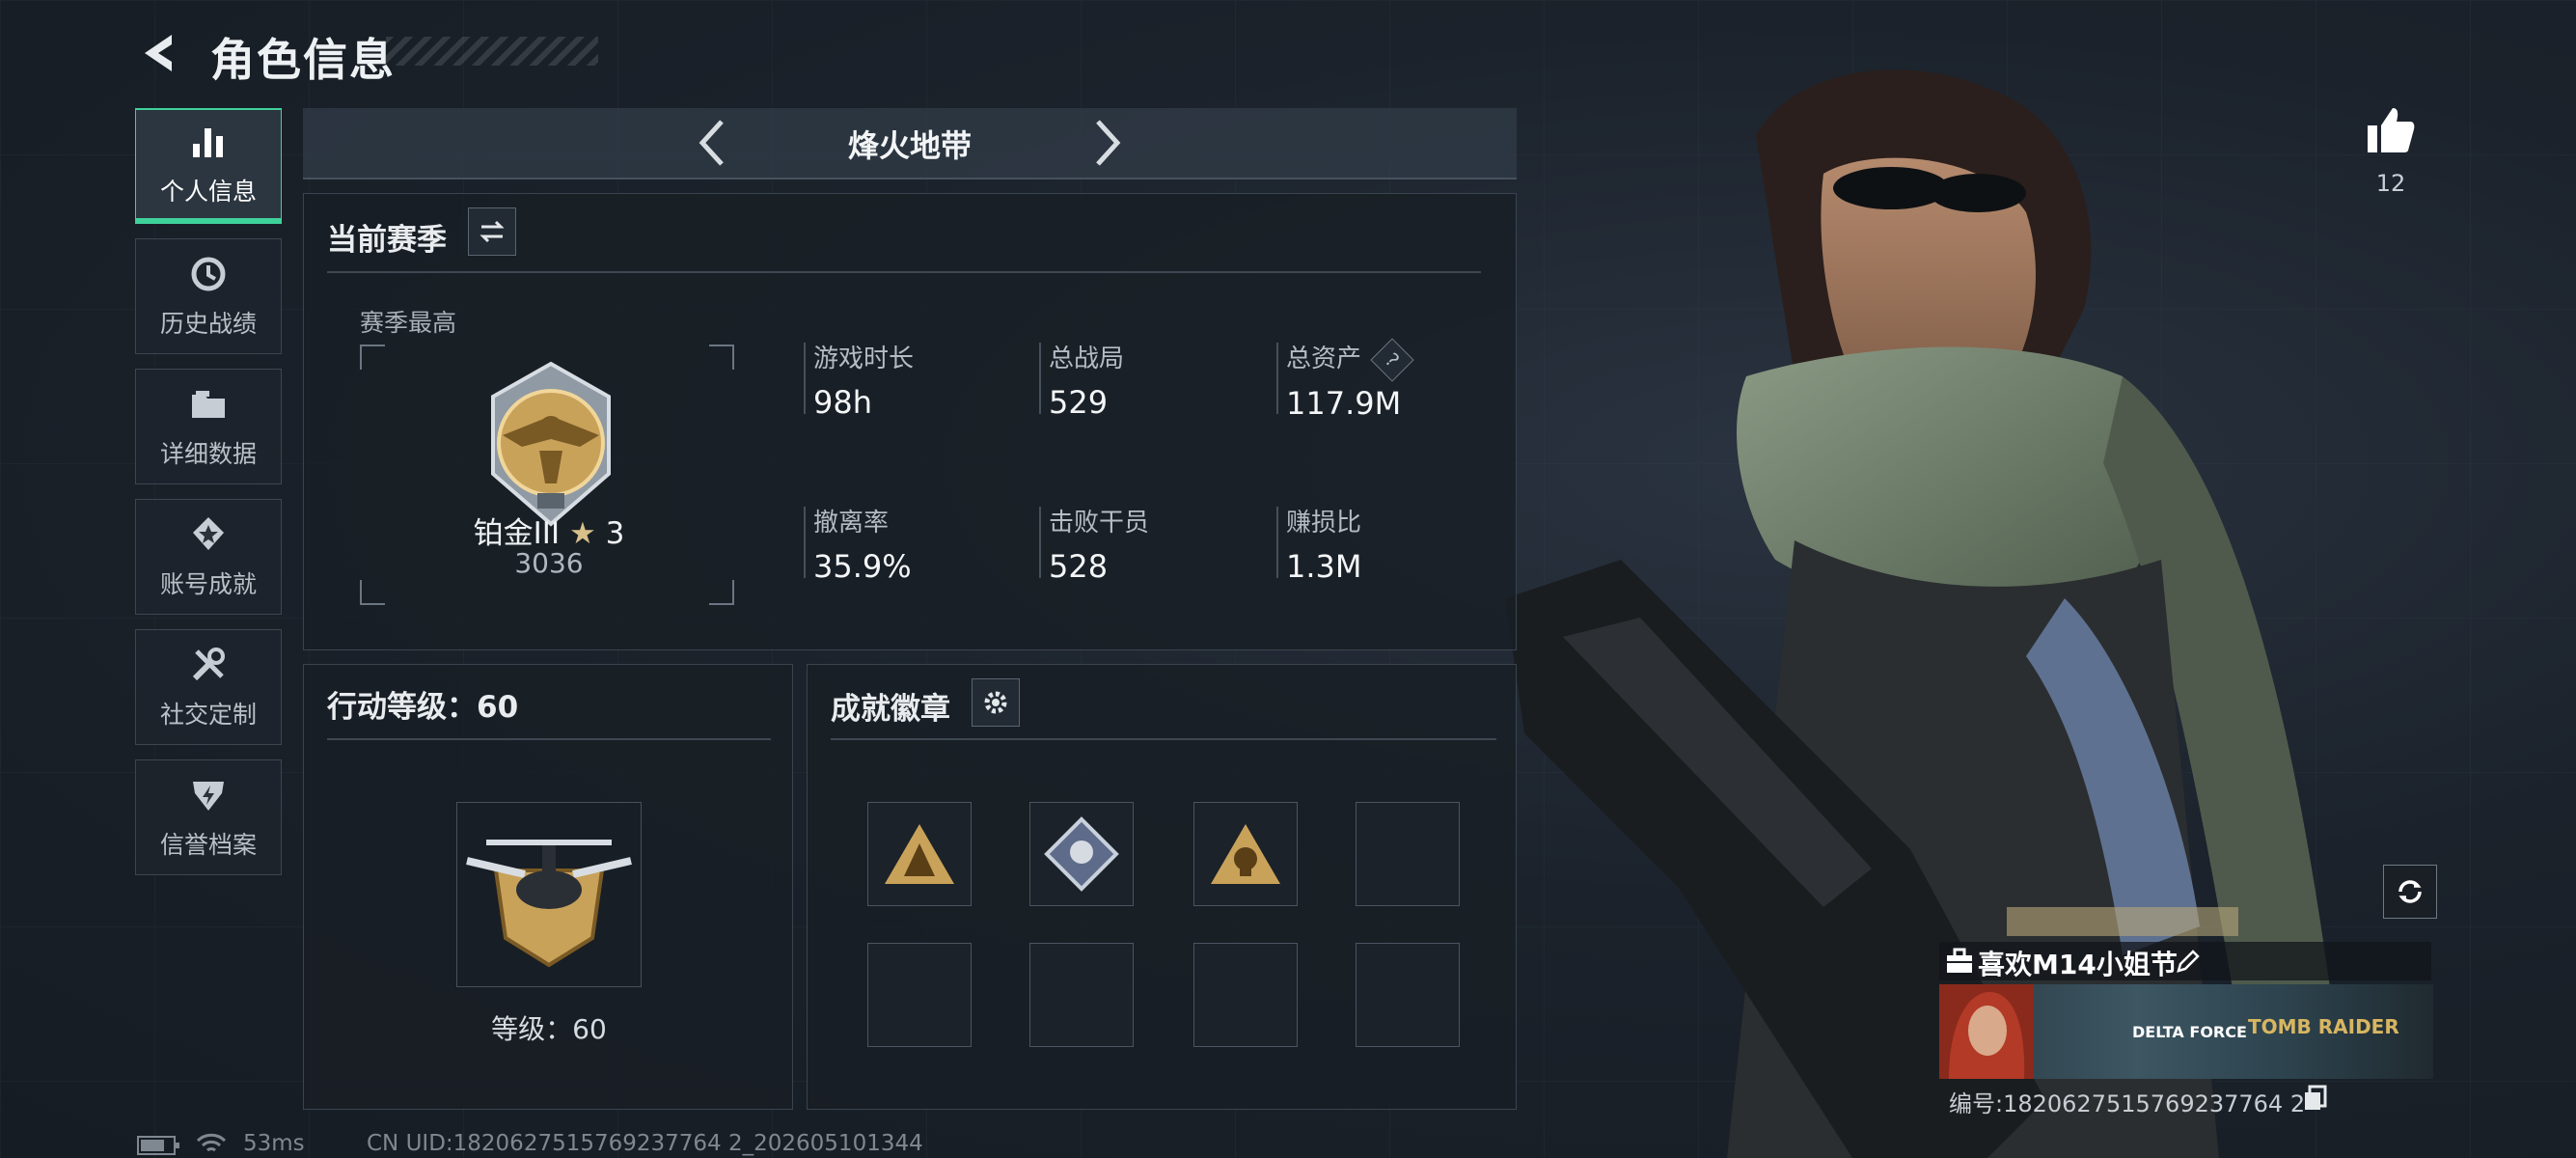 The image size is (2576, 1158). Describe the element at coordinates (890, 709) in the screenshot. I see `achievement-title: 成就徽章` at that location.